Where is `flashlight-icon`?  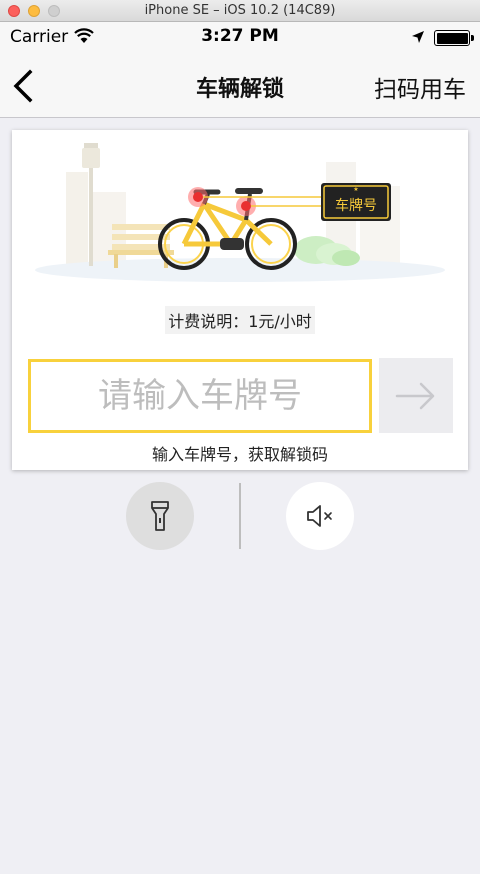
flashlight-icon is located at coordinates (160, 516).